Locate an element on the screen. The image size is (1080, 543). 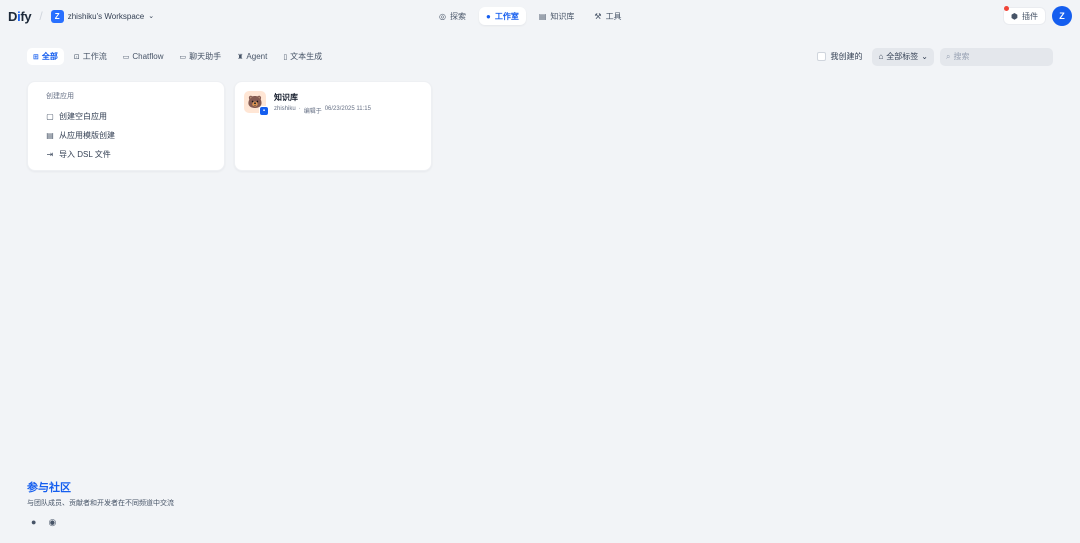
tab-all-label: 全部 is located at coordinates (49, 56).